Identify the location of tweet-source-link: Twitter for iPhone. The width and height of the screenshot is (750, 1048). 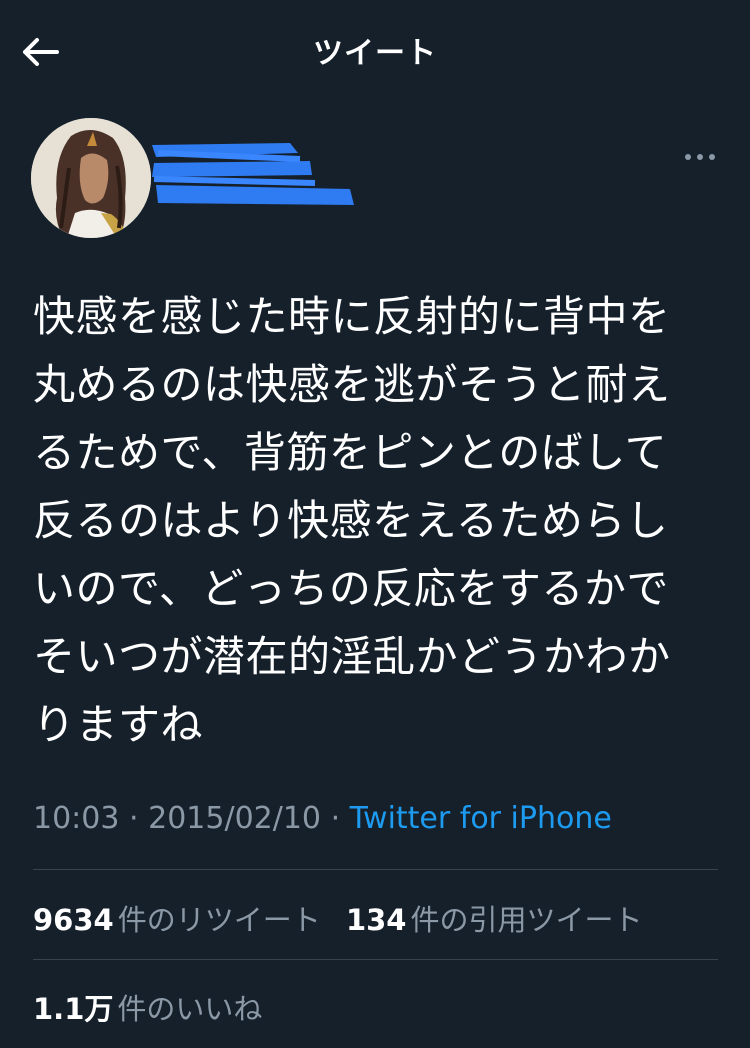
(481, 818).